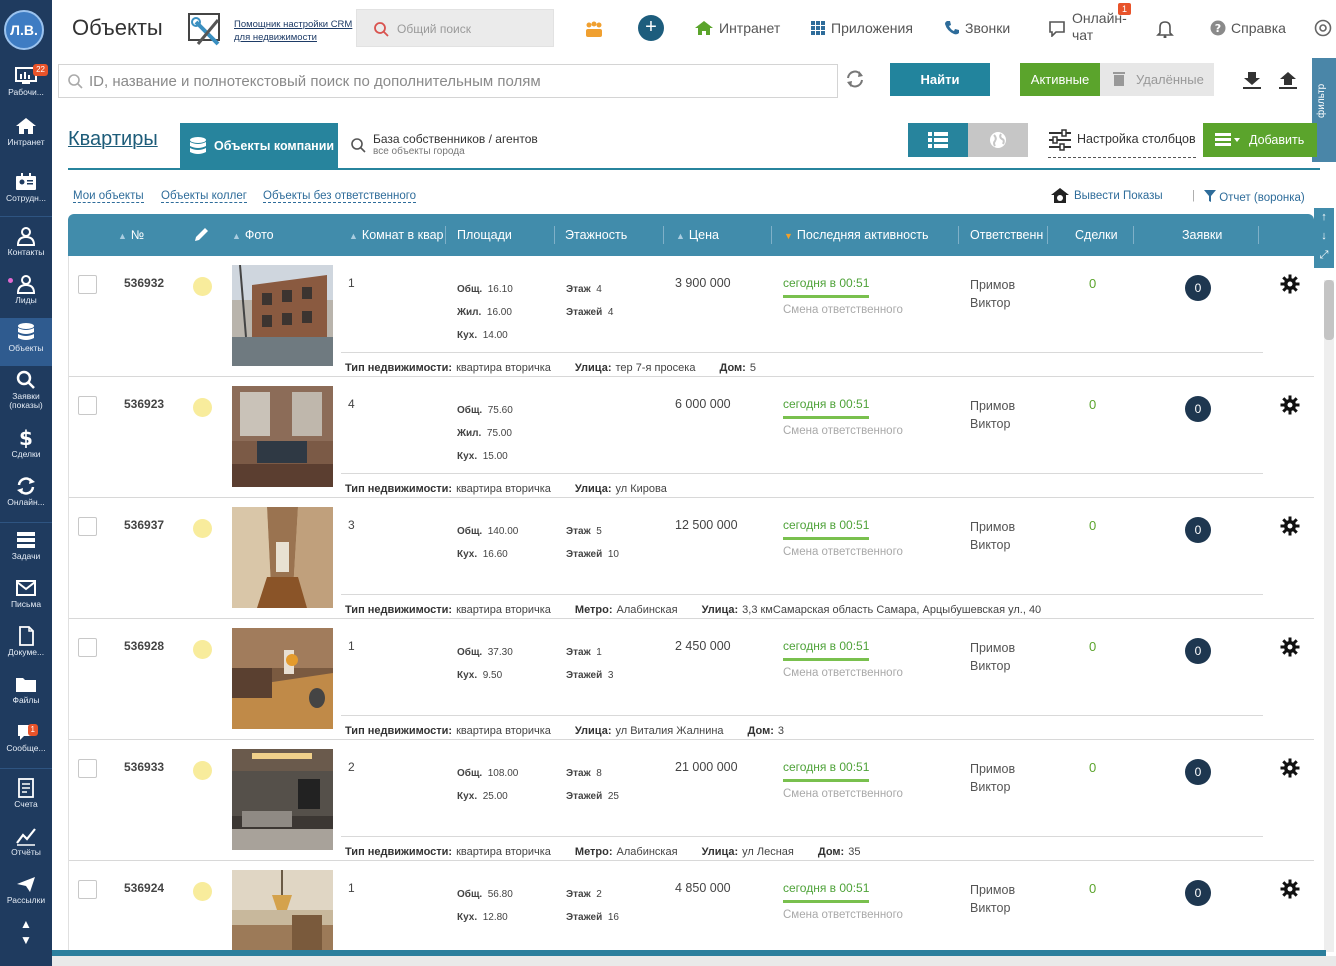  I want to click on section-title: Квартиры, so click(113, 139).